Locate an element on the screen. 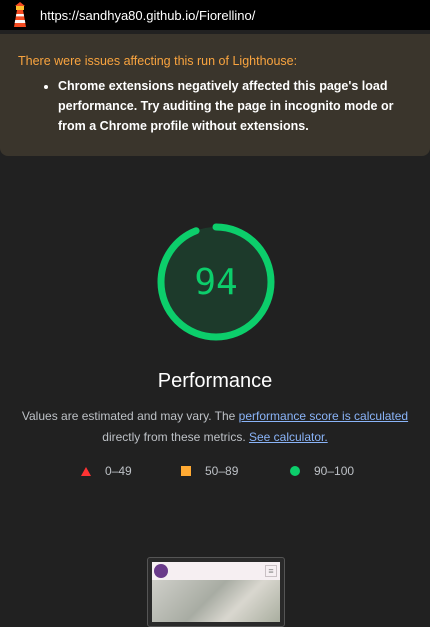  legend-label: 90–100 is located at coordinates (334, 471).